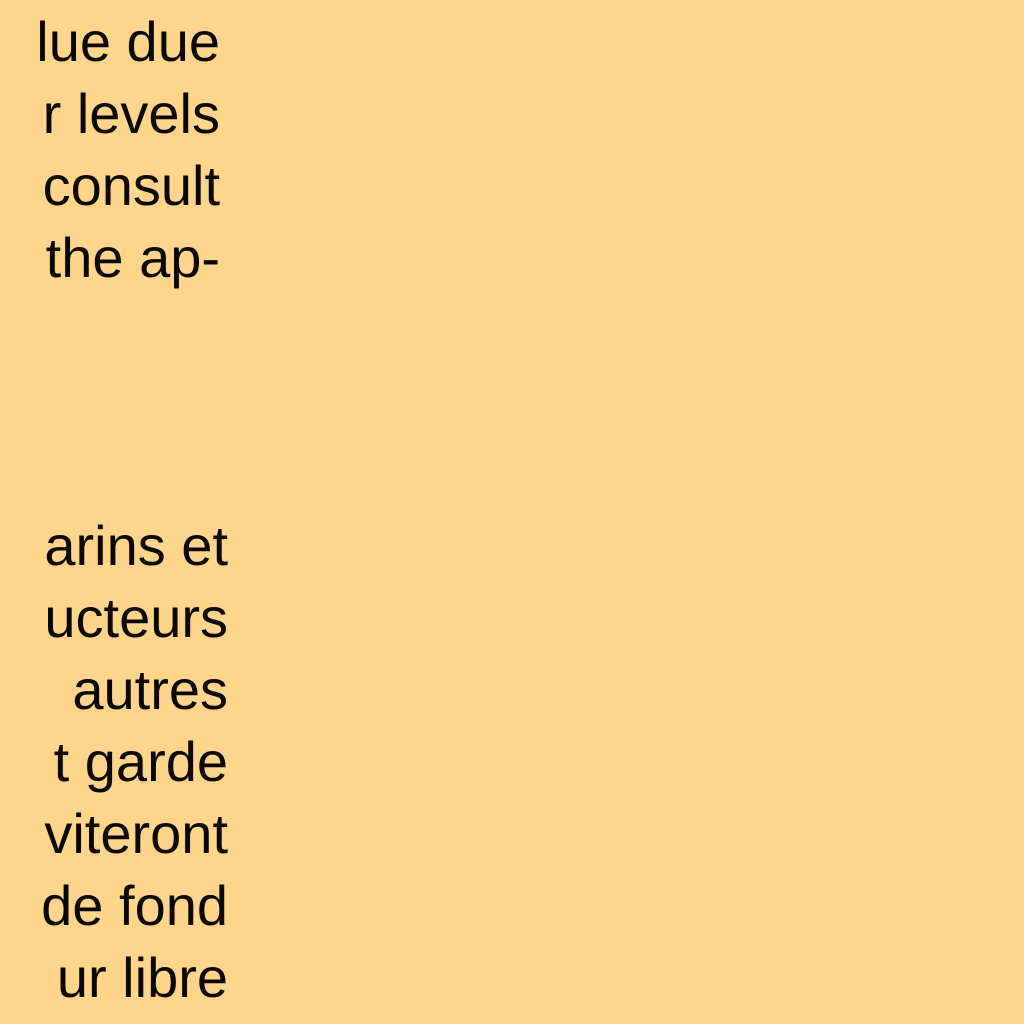 The height and width of the screenshot is (1024, 1024). I want to click on french-text-line: ucteurs, so click(136, 617).